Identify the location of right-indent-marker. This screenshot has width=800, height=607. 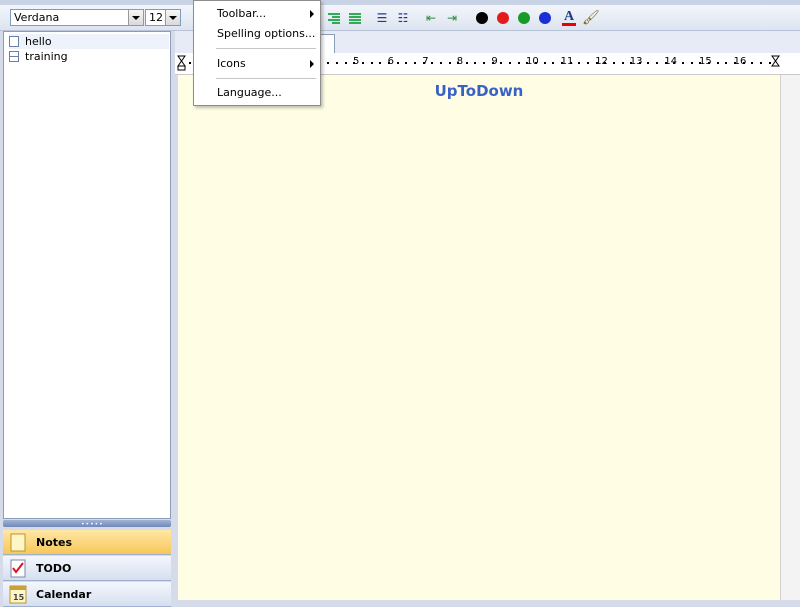
(775, 63).